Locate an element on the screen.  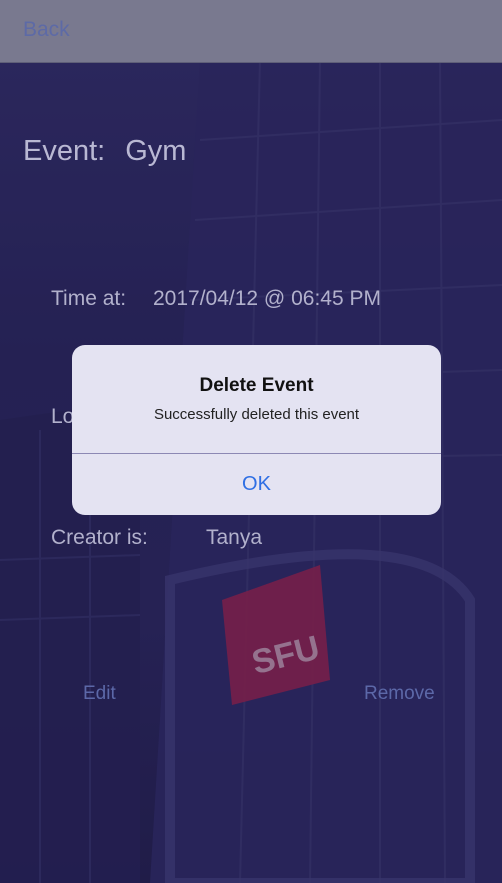
alert-title: Delete Event is located at coordinates (256, 385).